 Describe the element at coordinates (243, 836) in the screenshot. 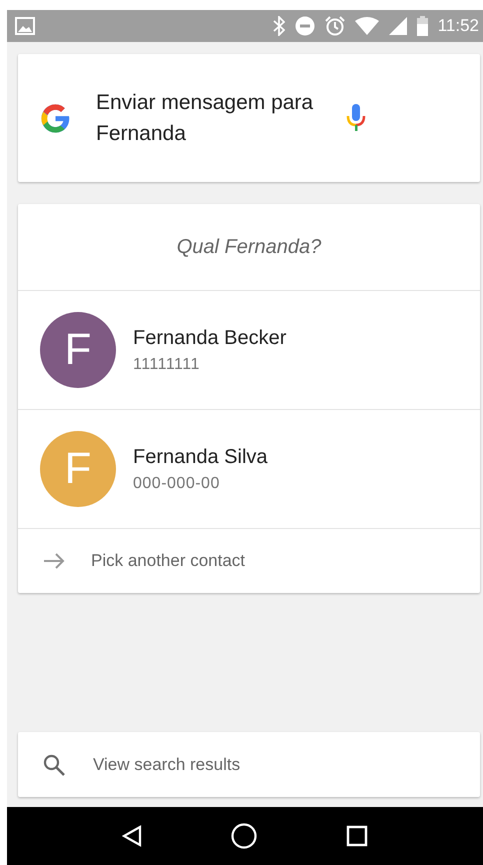

I see `home-icon` at that location.